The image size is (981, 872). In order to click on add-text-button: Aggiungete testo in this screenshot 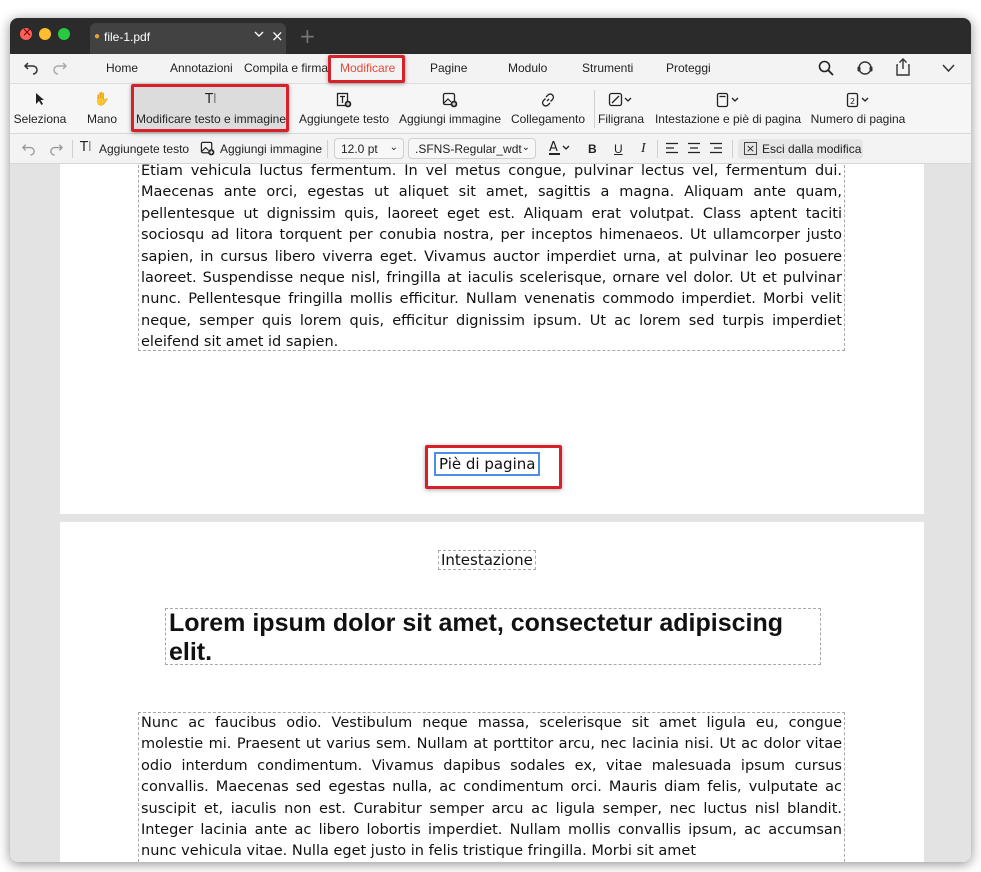, I will do `click(344, 109)`.